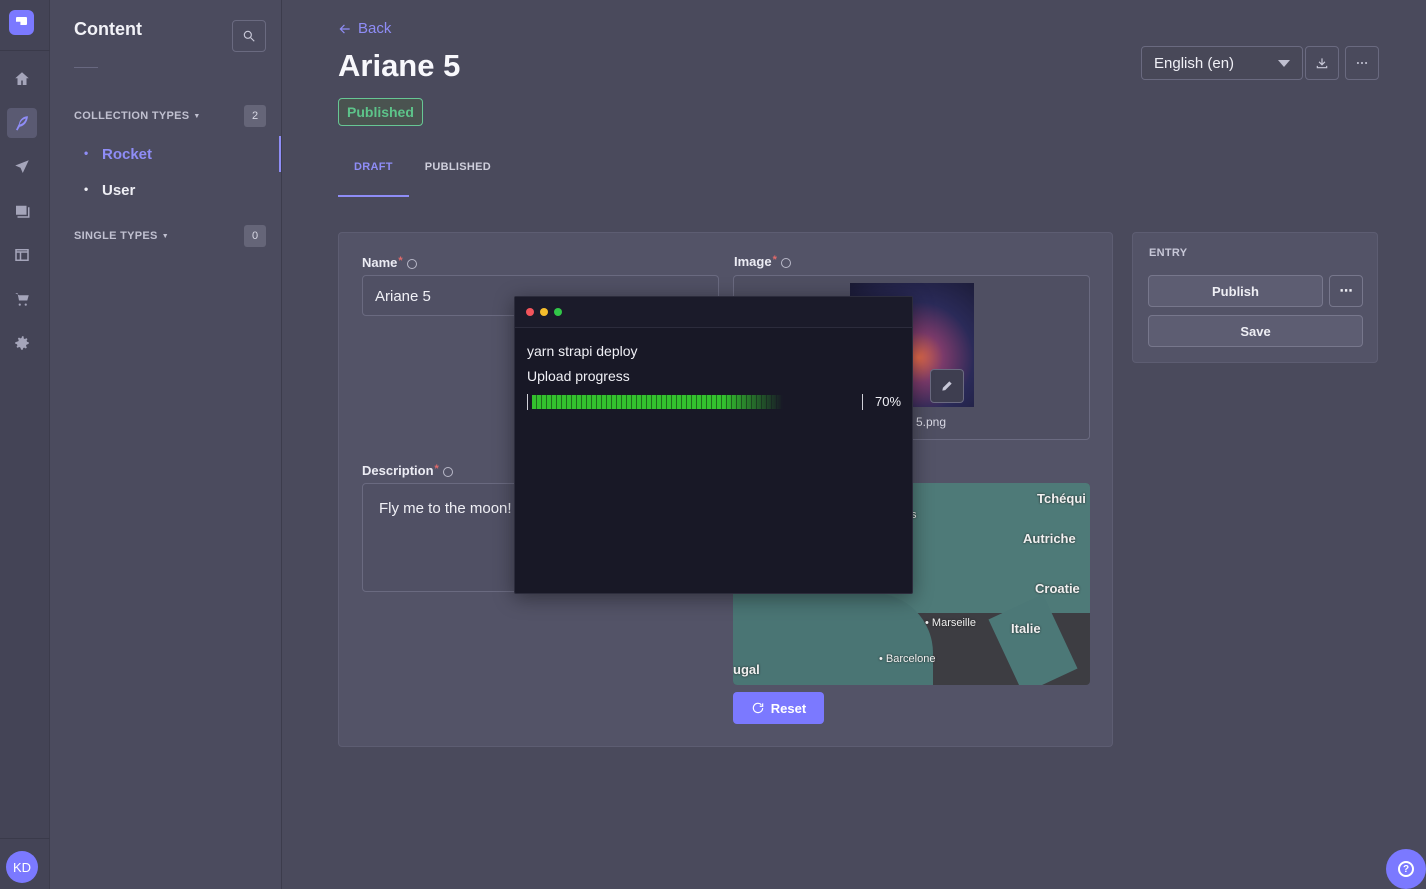 This screenshot has height=889, width=1426. I want to click on sidebar-item-rocket: Rocket, so click(118, 154).